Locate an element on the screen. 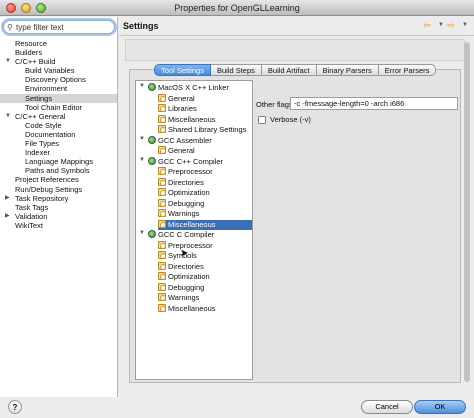 This screenshot has width=474, height=418. nav-item: Build Variables is located at coordinates (58, 70).